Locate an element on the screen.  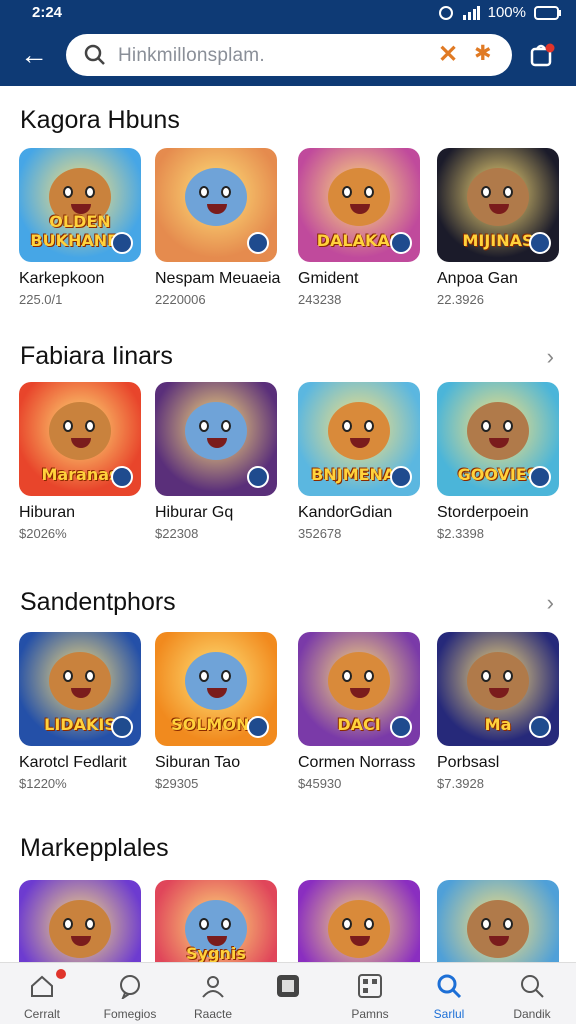
game-price: $45930 is located at coordinates (320, 783).